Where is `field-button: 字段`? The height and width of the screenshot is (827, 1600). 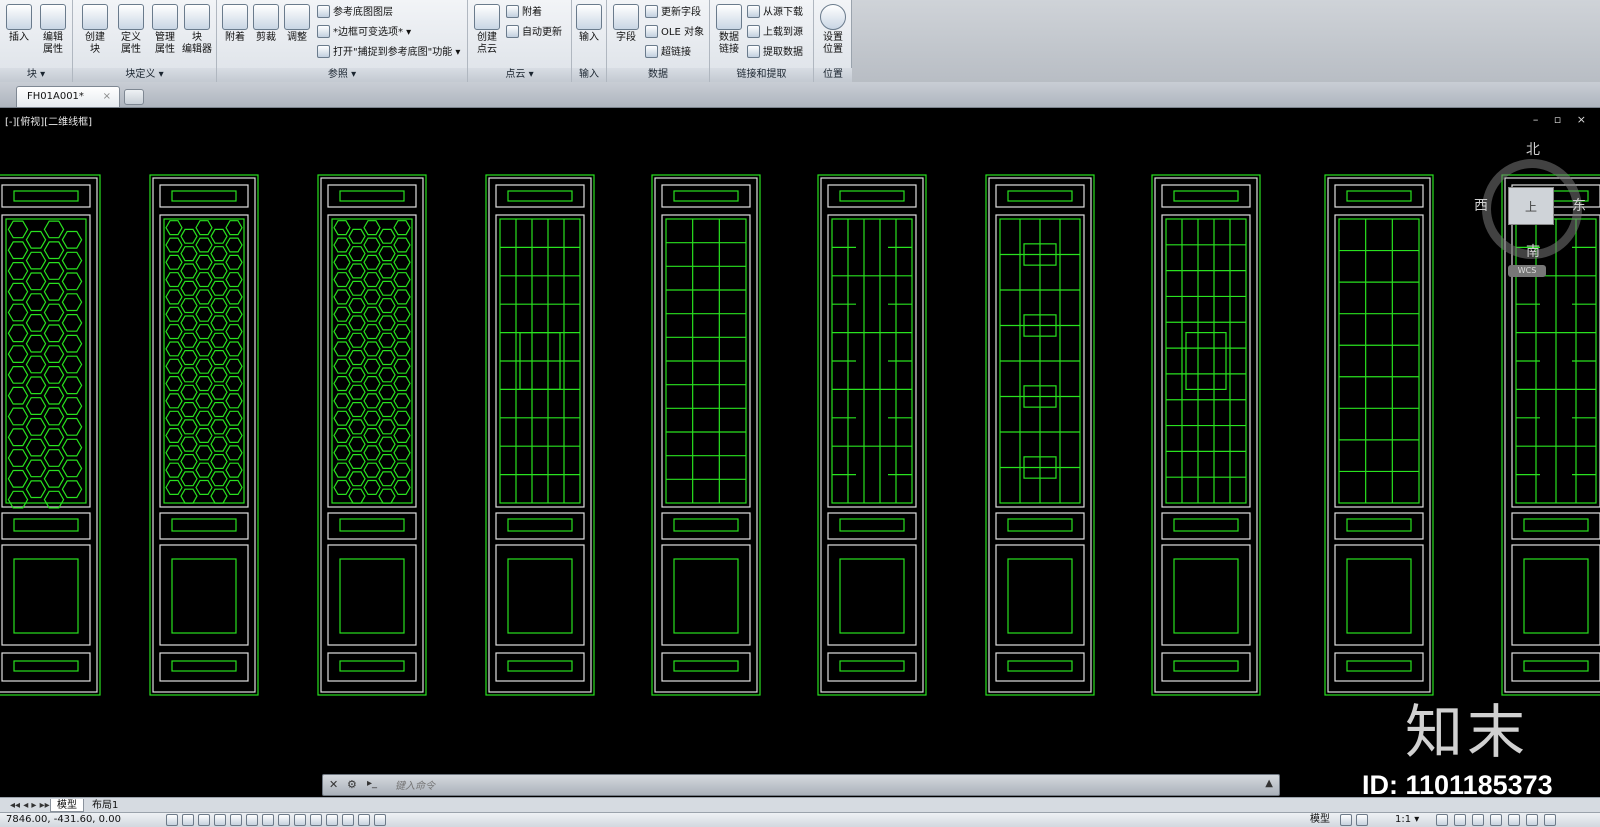 field-button: 字段 is located at coordinates (626, 24).